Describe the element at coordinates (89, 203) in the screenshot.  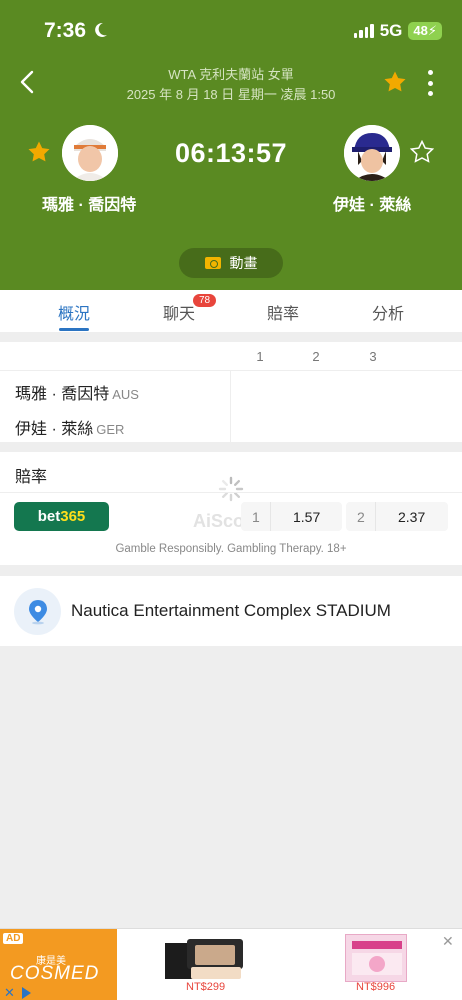
I see `player1-name: 瑪雅 · 喬因特` at that location.